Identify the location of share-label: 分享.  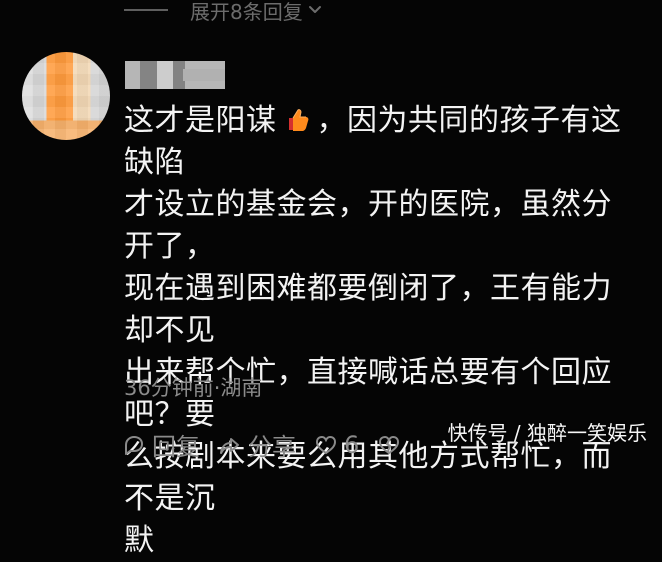
(272, 447).